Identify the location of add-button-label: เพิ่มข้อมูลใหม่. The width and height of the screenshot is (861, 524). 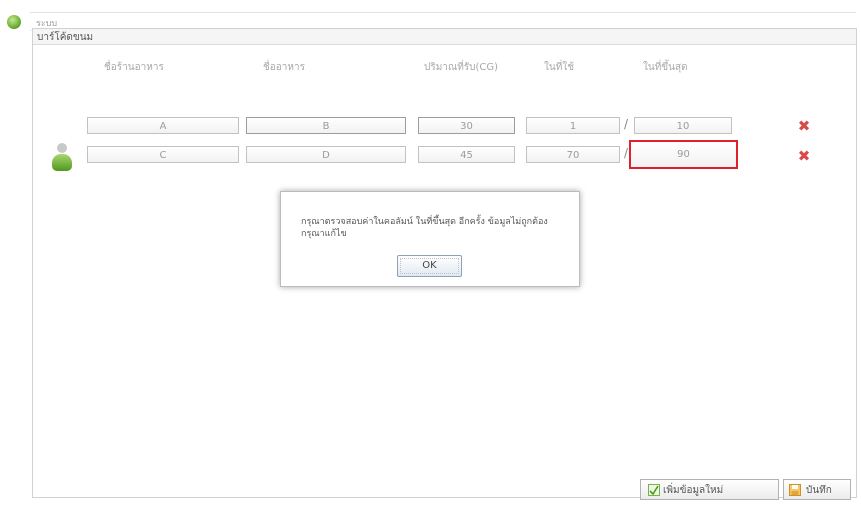
(693, 490).